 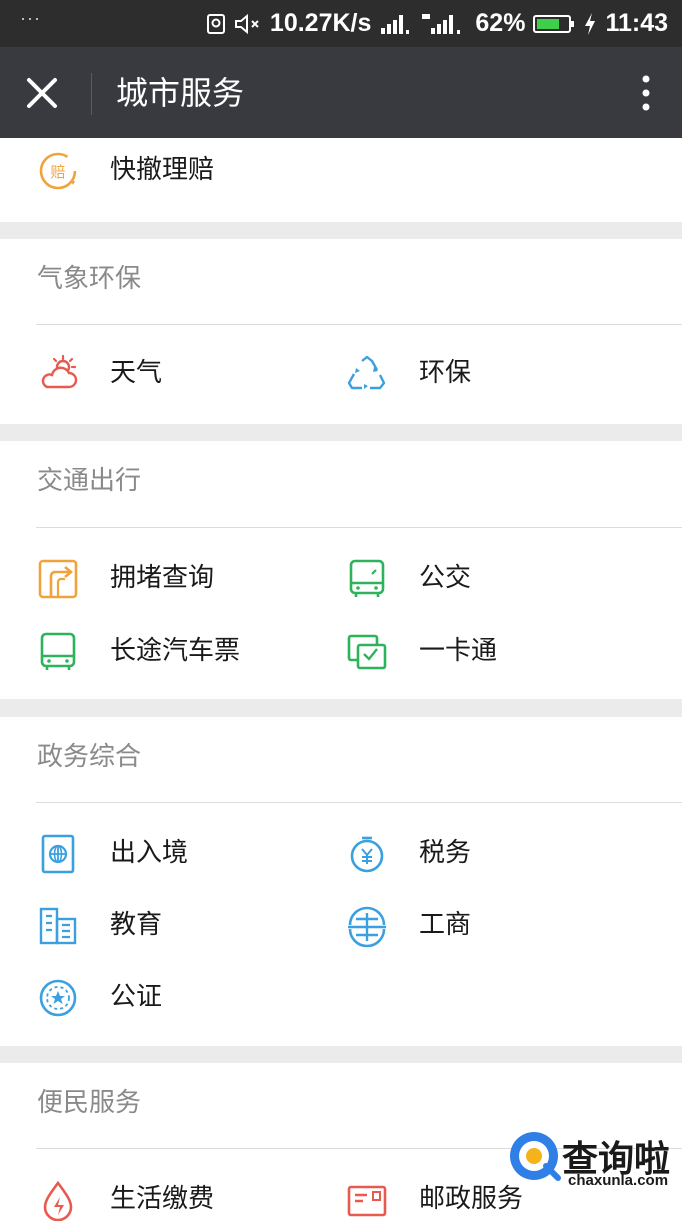 What do you see at coordinates (58, 926) in the screenshot?
I see `education-icon` at bounding box center [58, 926].